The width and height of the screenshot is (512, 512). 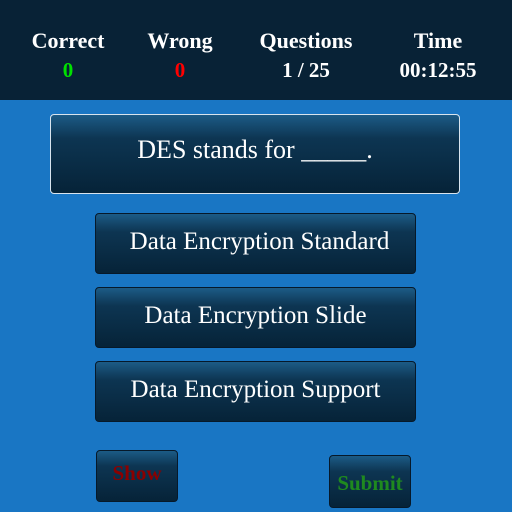 I want to click on time-stat: Time 00:12:55, so click(x=438, y=57).